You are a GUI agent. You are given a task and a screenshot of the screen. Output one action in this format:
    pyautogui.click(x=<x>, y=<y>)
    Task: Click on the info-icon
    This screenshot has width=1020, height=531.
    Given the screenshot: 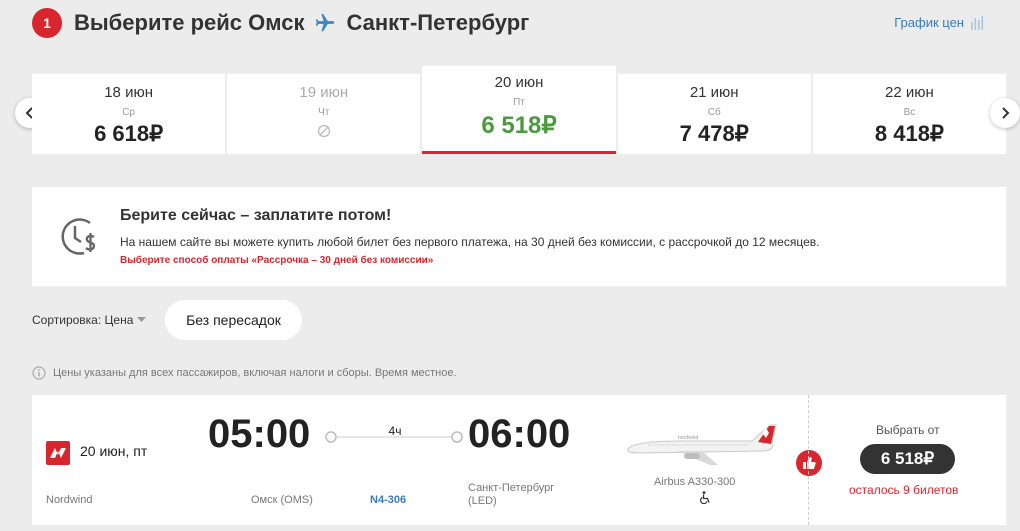 What is the action you would take?
    pyautogui.click(x=39, y=373)
    